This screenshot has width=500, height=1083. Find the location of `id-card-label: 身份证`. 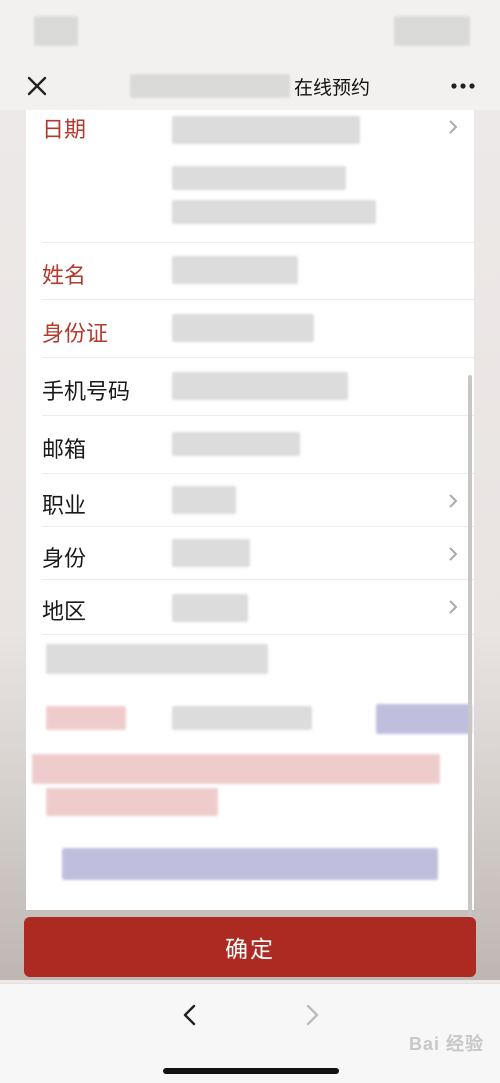

id-card-label: 身份证 is located at coordinates (75, 334).